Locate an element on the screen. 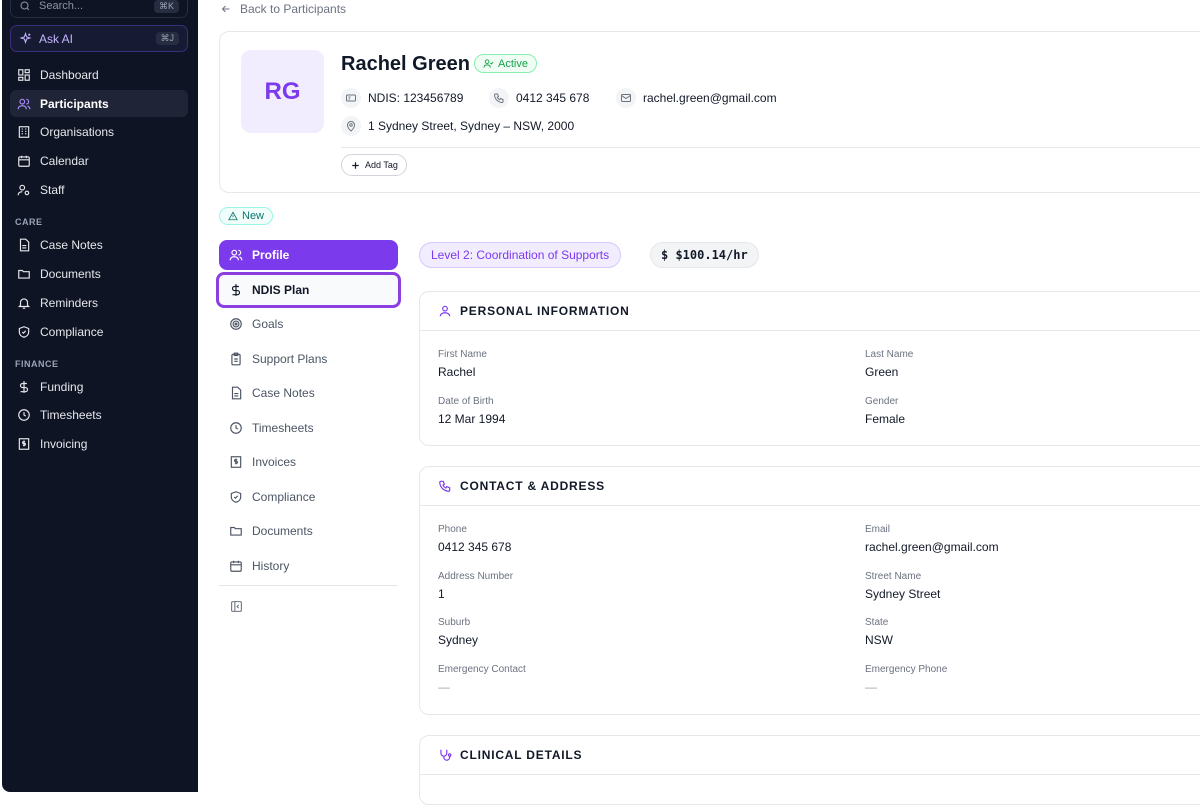 This screenshot has height=805, width=1200. clock-icon is located at coordinates (24, 414).